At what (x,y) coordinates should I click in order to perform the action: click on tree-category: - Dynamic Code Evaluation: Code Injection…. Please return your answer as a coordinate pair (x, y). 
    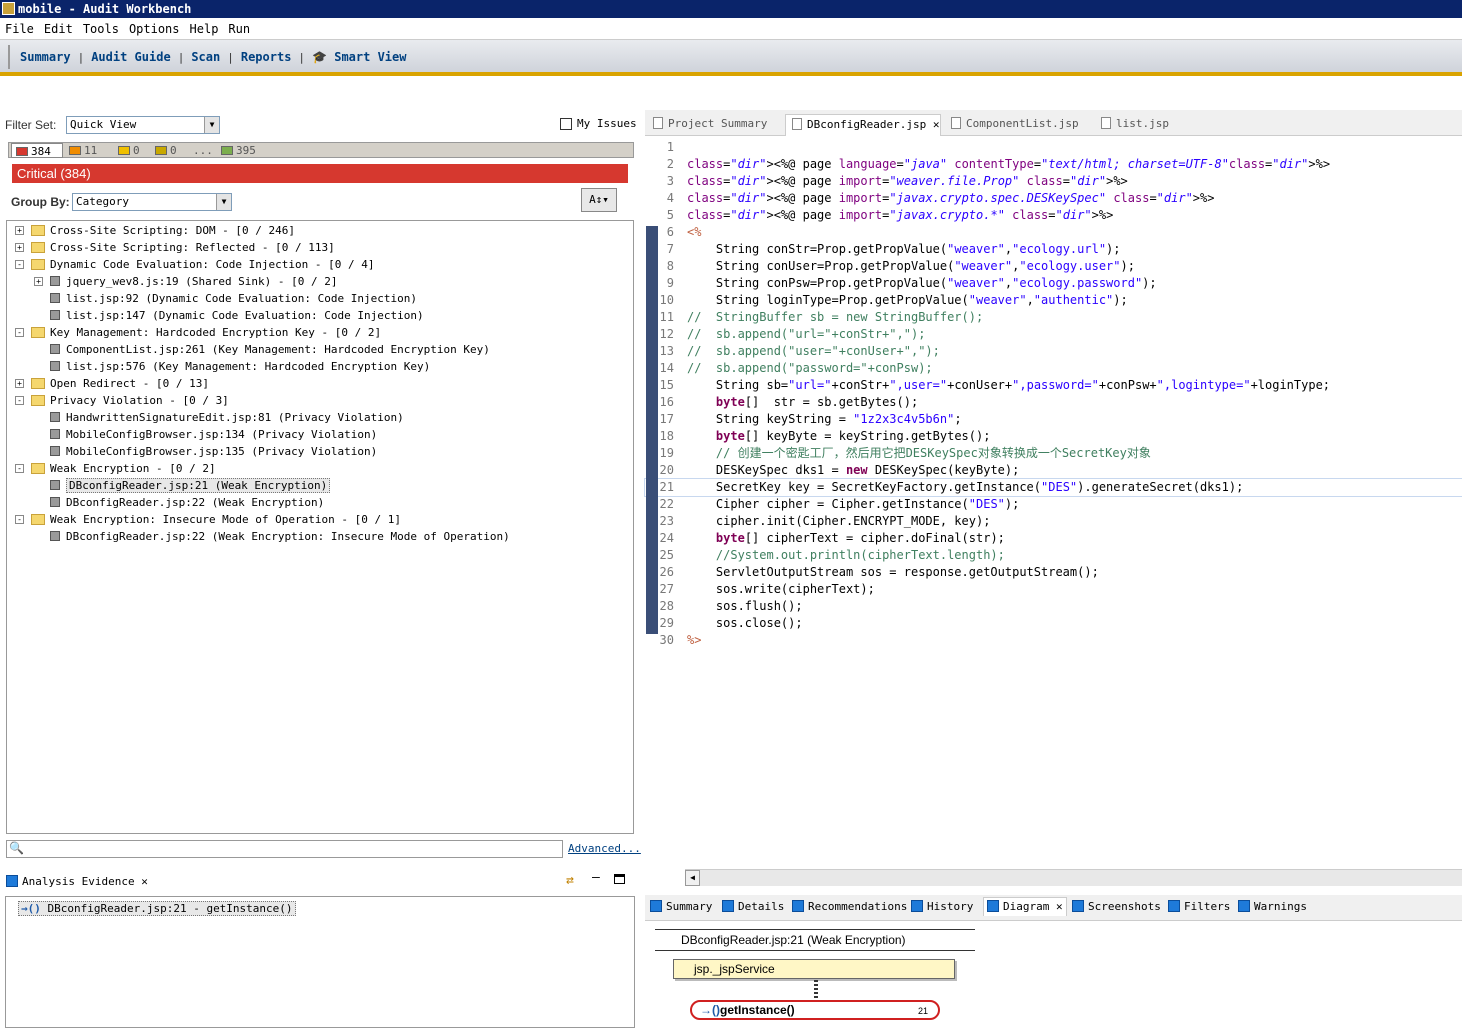
    Looking at the image, I should click on (195, 264).